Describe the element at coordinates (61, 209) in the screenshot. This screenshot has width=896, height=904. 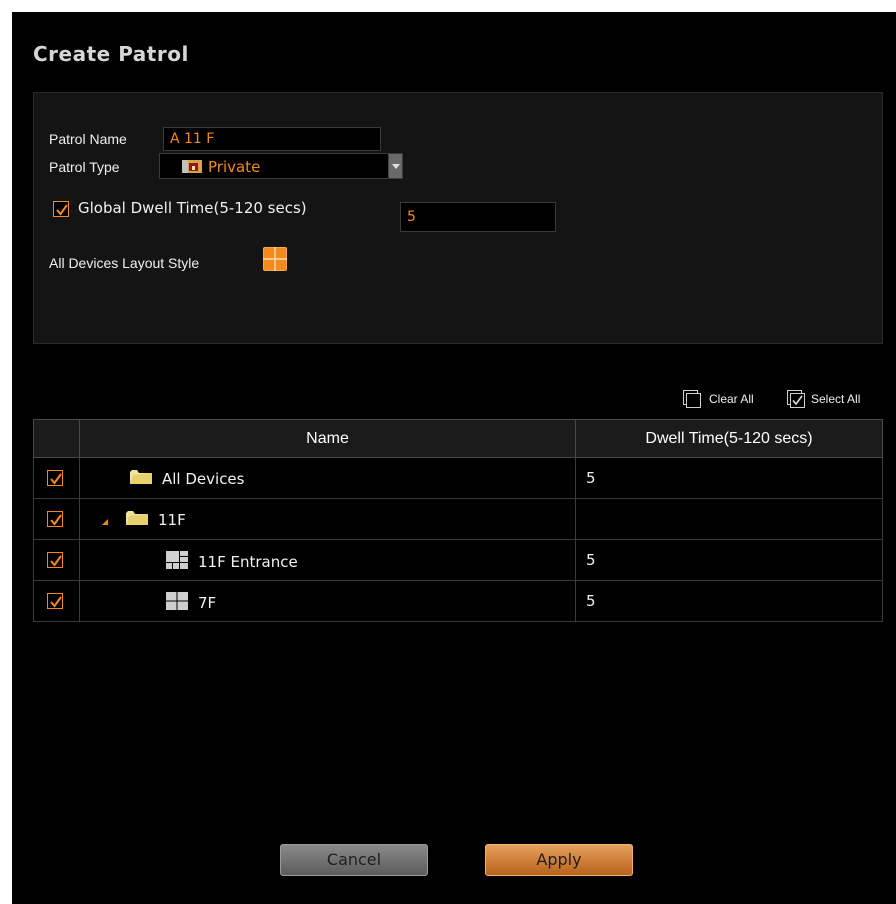
I see `global-dwell-checkbox` at that location.